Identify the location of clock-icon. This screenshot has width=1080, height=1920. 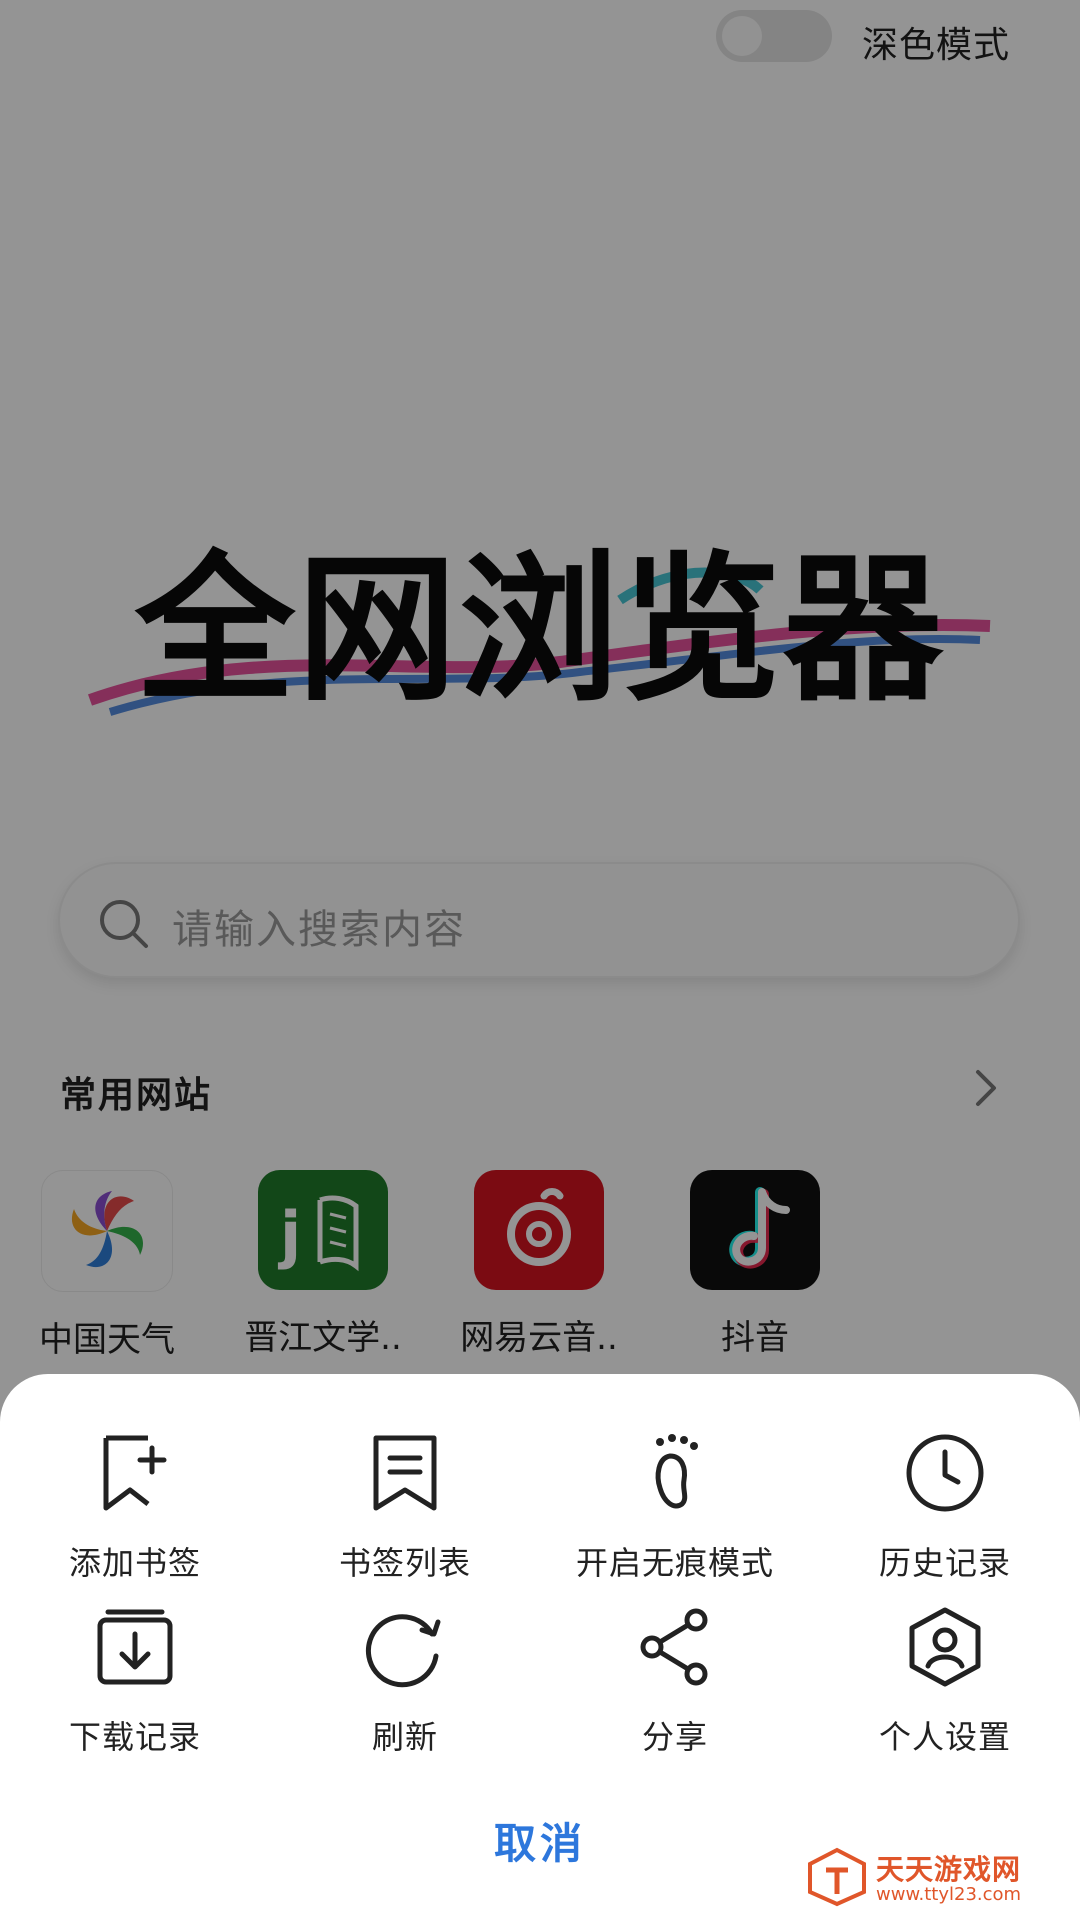
(945, 1473).